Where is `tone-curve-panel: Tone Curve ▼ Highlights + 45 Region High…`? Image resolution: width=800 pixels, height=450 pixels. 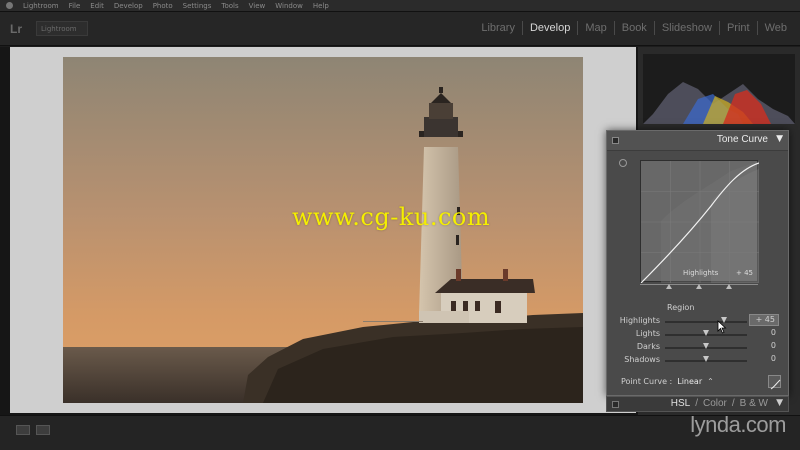 tone-curve-panel: Tone Curve ▼ Highlights + 45 Region High… is located at coordinates (697, 263).